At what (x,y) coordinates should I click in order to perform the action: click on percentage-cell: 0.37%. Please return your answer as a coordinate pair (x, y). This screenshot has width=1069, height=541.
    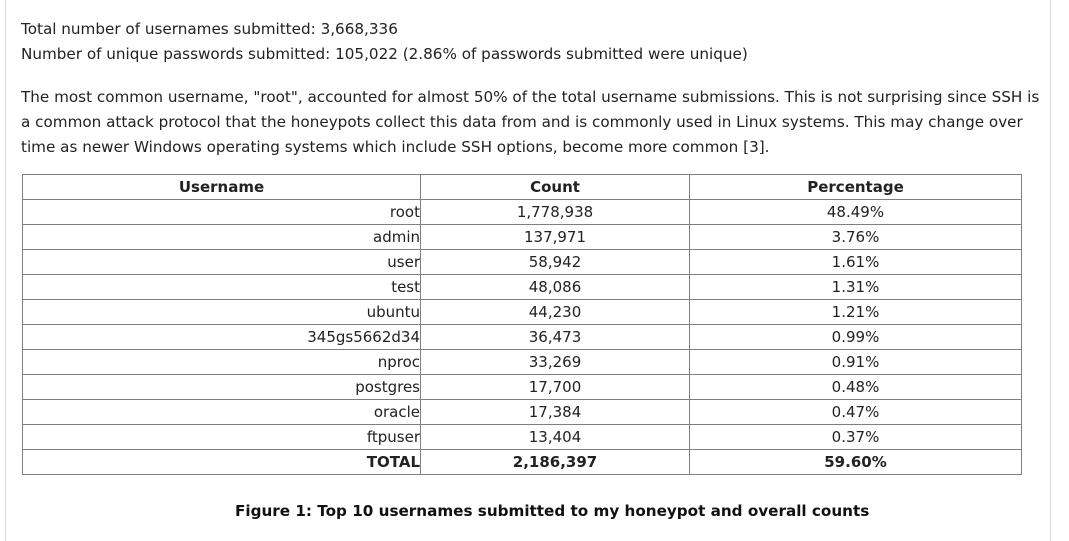
    Looking at the image, I should click on (855, 437).